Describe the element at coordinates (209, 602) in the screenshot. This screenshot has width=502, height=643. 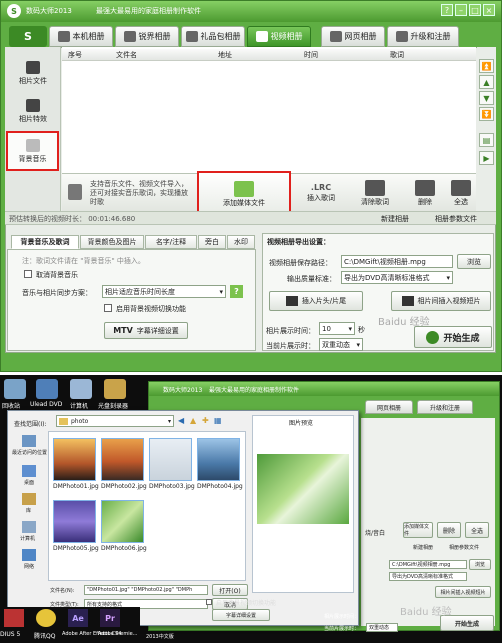
I see `bg-fade-checkbox` at that location.